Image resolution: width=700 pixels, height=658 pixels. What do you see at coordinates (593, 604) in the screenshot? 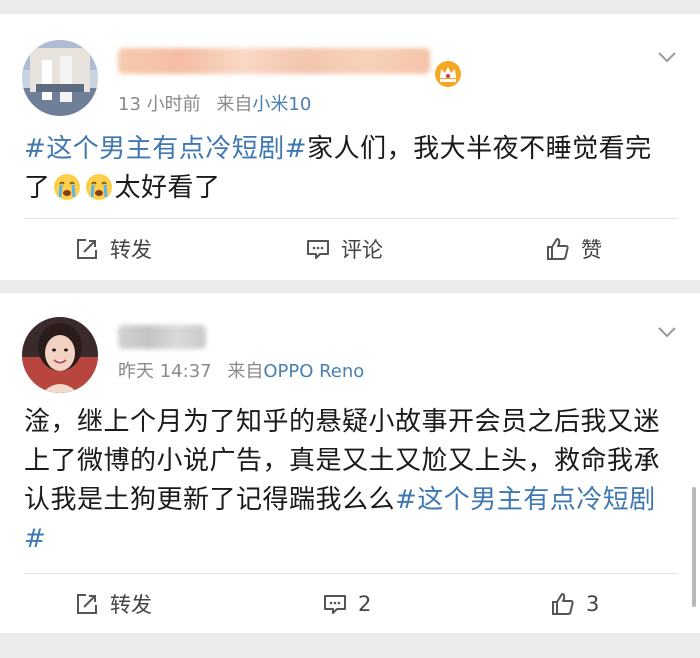
I see `like-count: 3` at bounding box center [593, 604].